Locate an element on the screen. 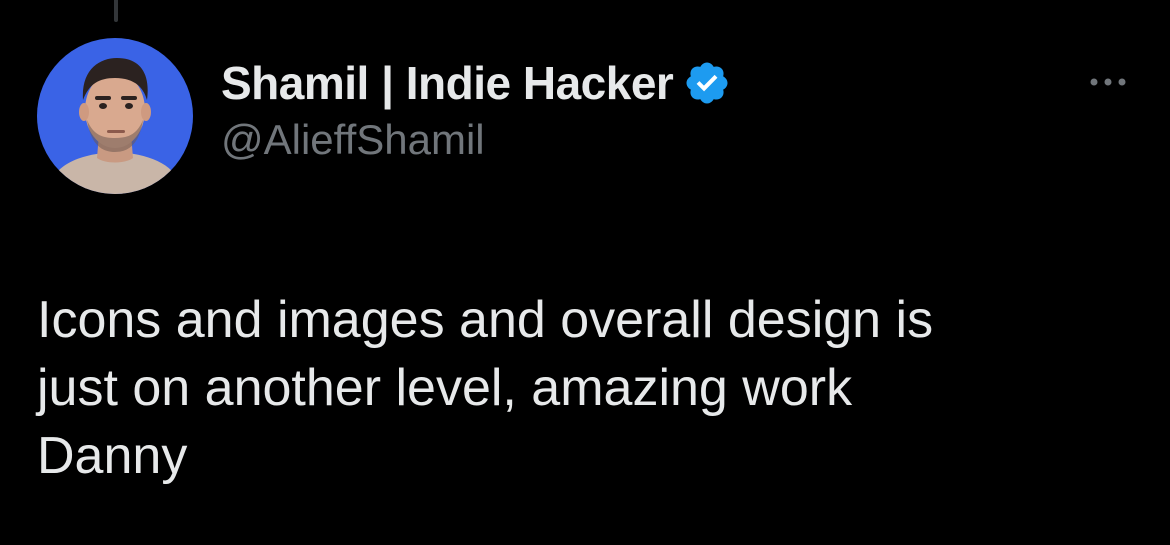 The image size is (1170, 545). author-name-row: Shamil | Indie Hacker is located at coordinates (476, 83).